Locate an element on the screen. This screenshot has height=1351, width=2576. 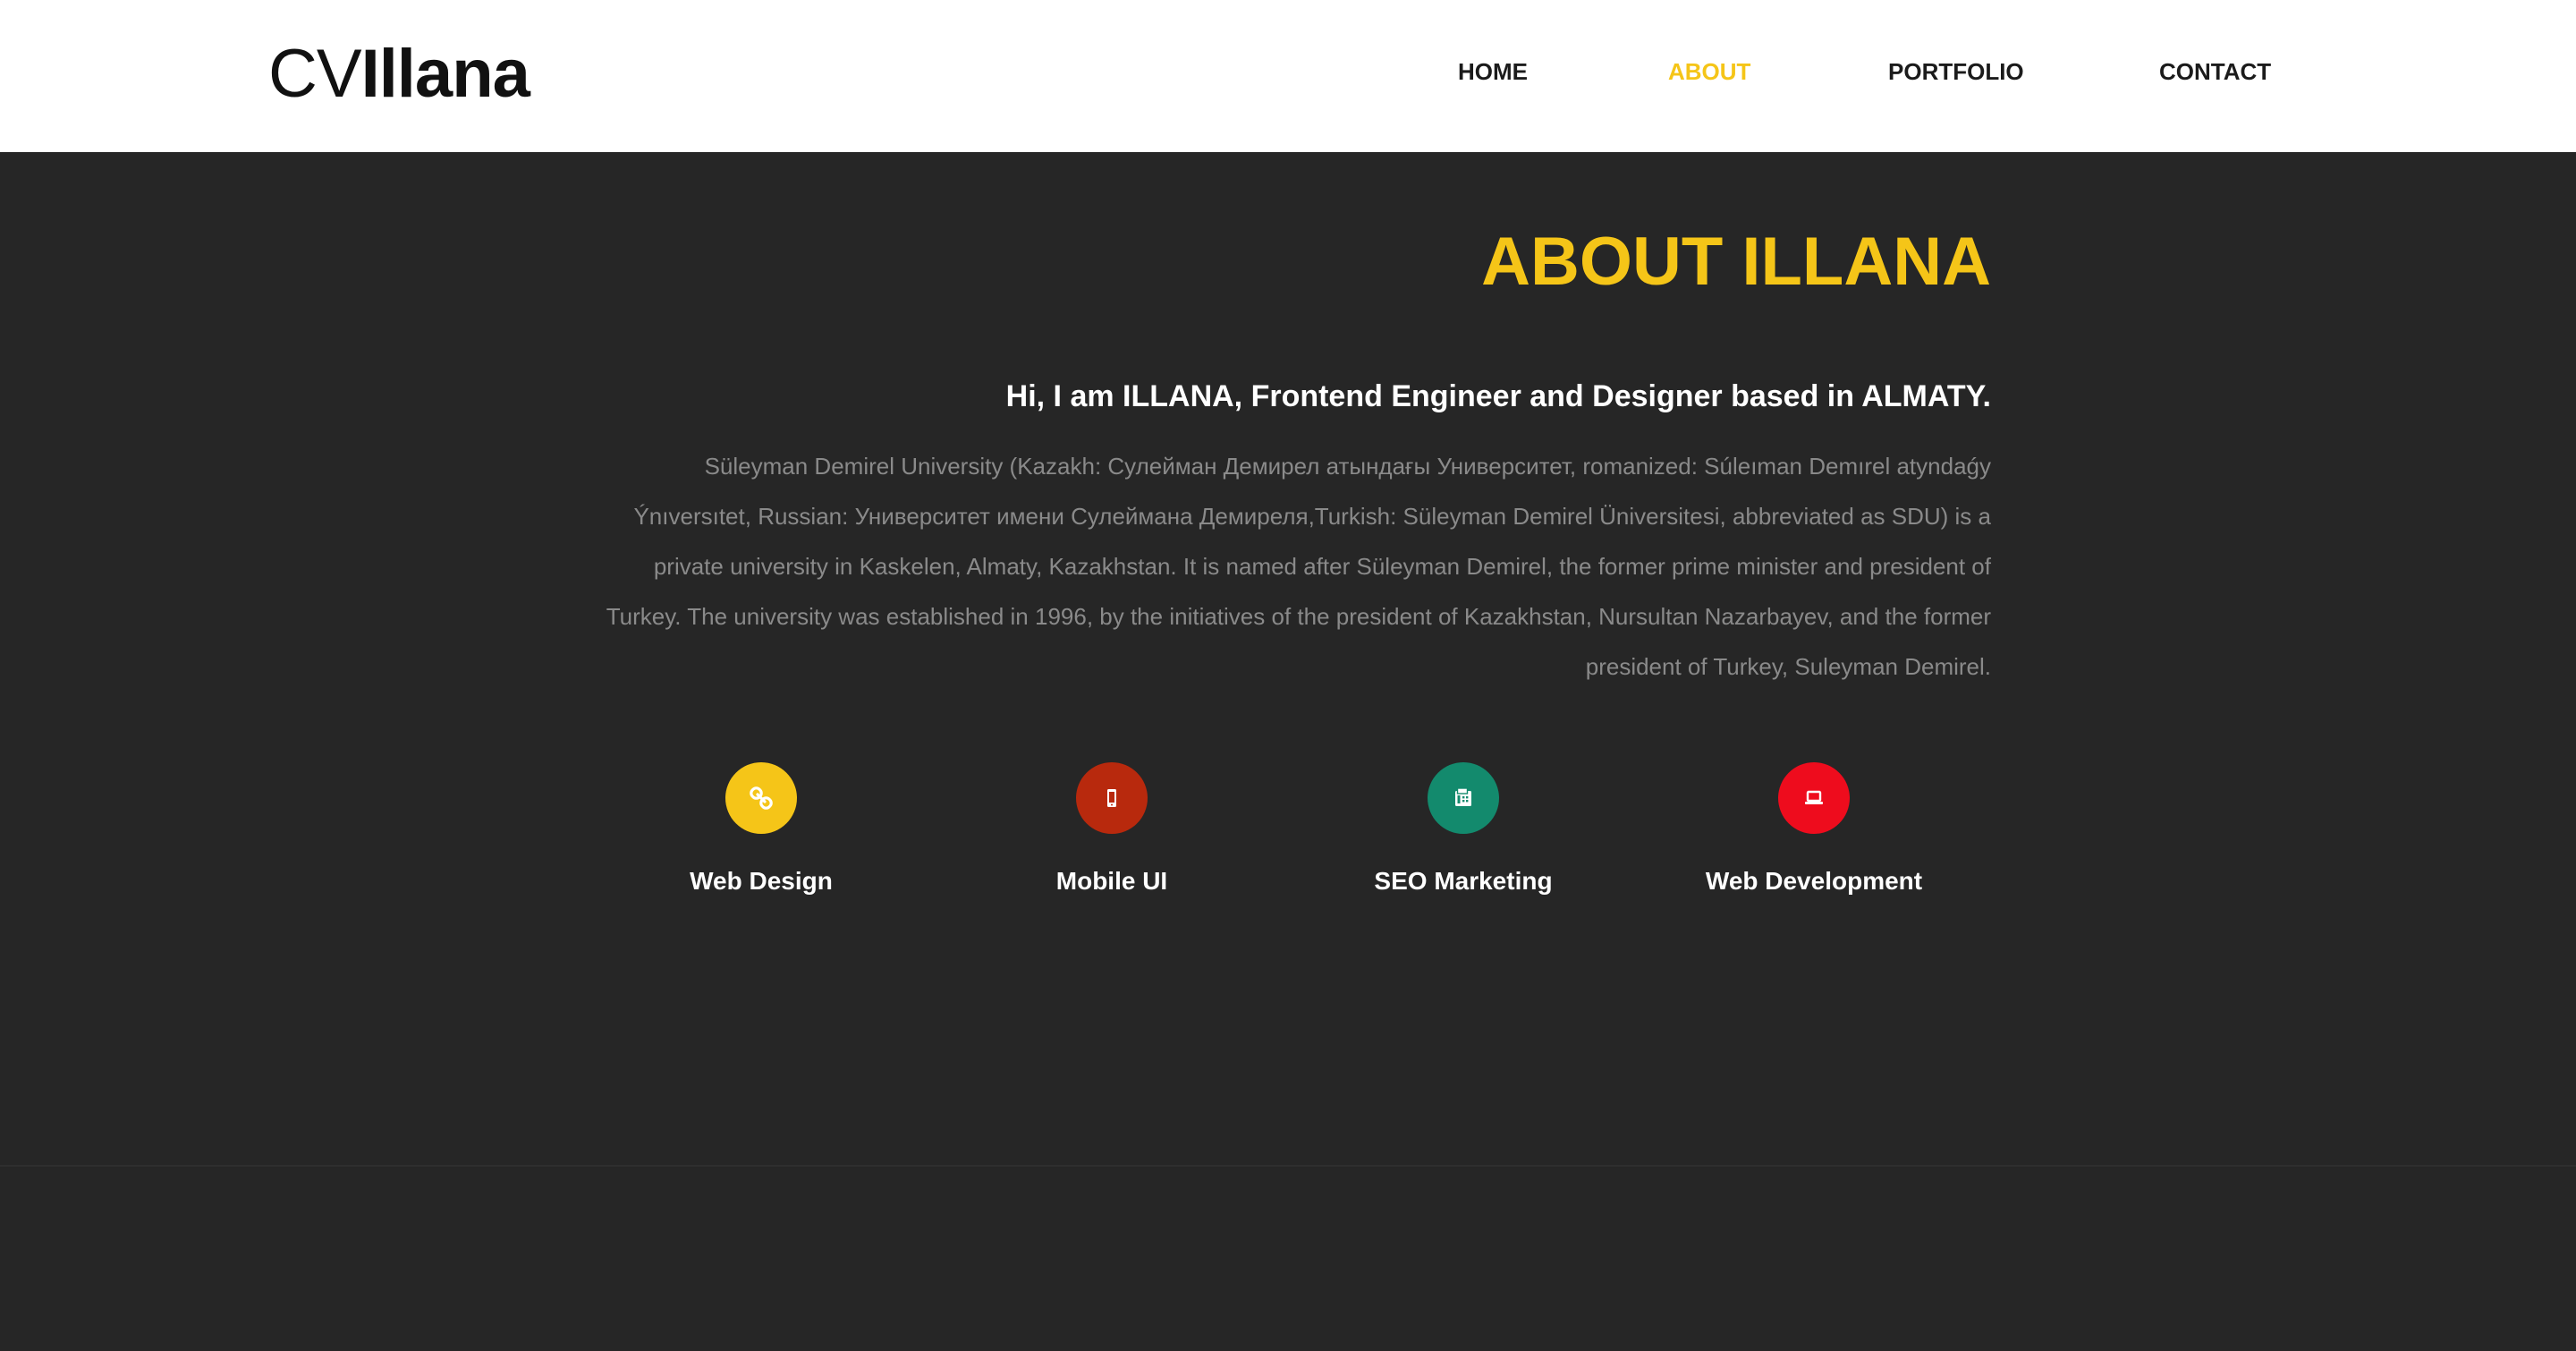
logo-name: Illana is located at coordinates (445, 74).